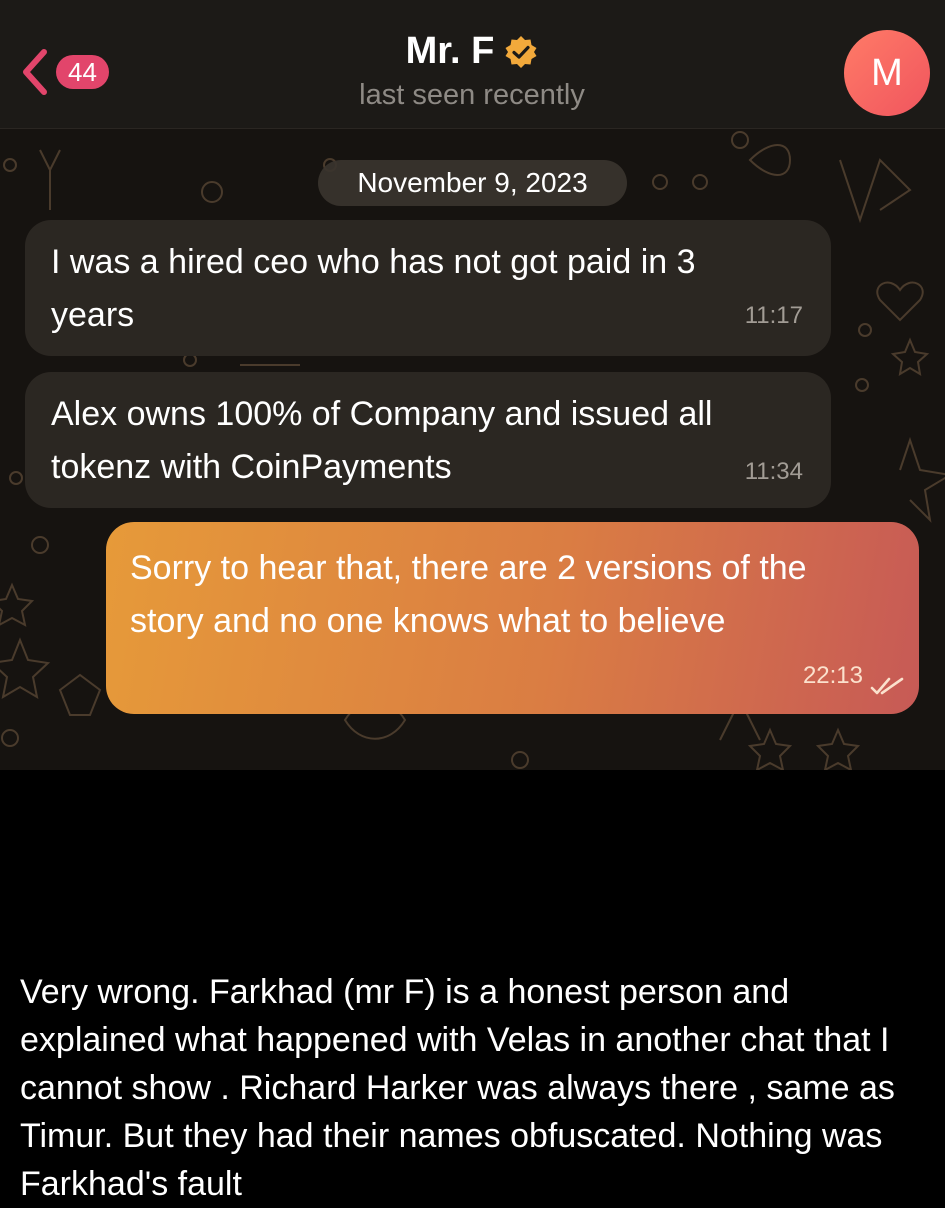  What do you see at coordinates (773, 315) in the screenshot?
I see `message-time: 11:17` at bounding box center [773, 315].